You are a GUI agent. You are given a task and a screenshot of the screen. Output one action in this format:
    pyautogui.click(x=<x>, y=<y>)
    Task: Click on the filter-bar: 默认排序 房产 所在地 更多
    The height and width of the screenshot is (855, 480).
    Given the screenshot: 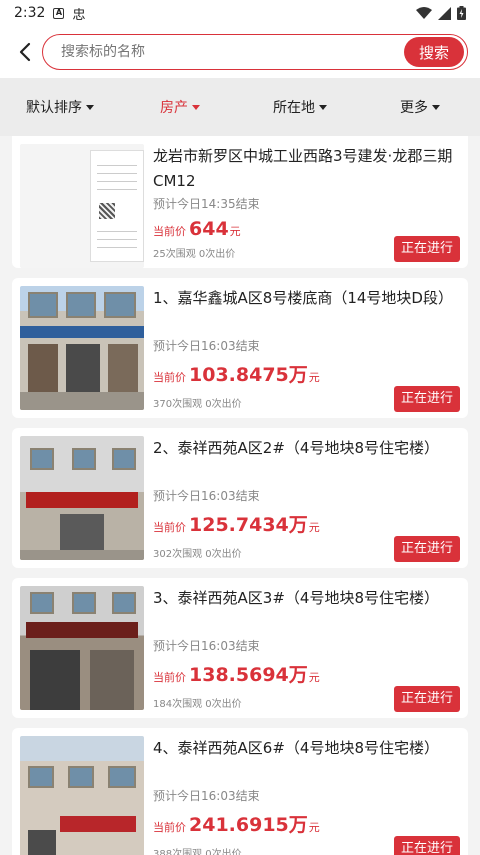 What is the action you would take?
    pyautogui.click(x=240, y=107)
    